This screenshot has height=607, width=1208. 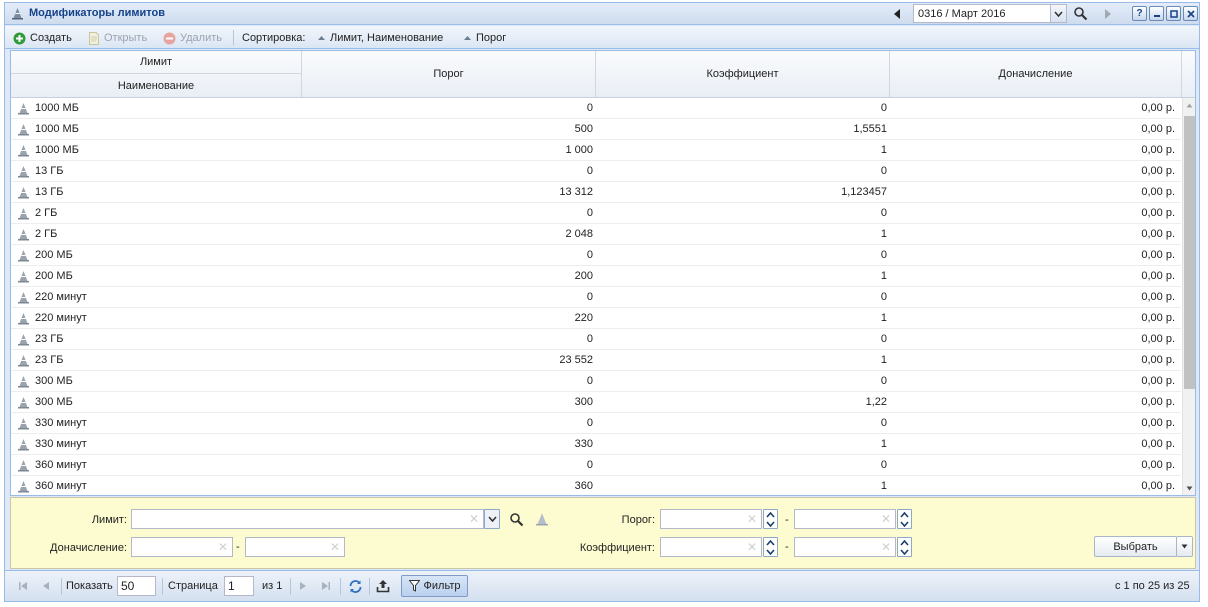 I want to click on minimize-button, so click(x=1156, y=13).